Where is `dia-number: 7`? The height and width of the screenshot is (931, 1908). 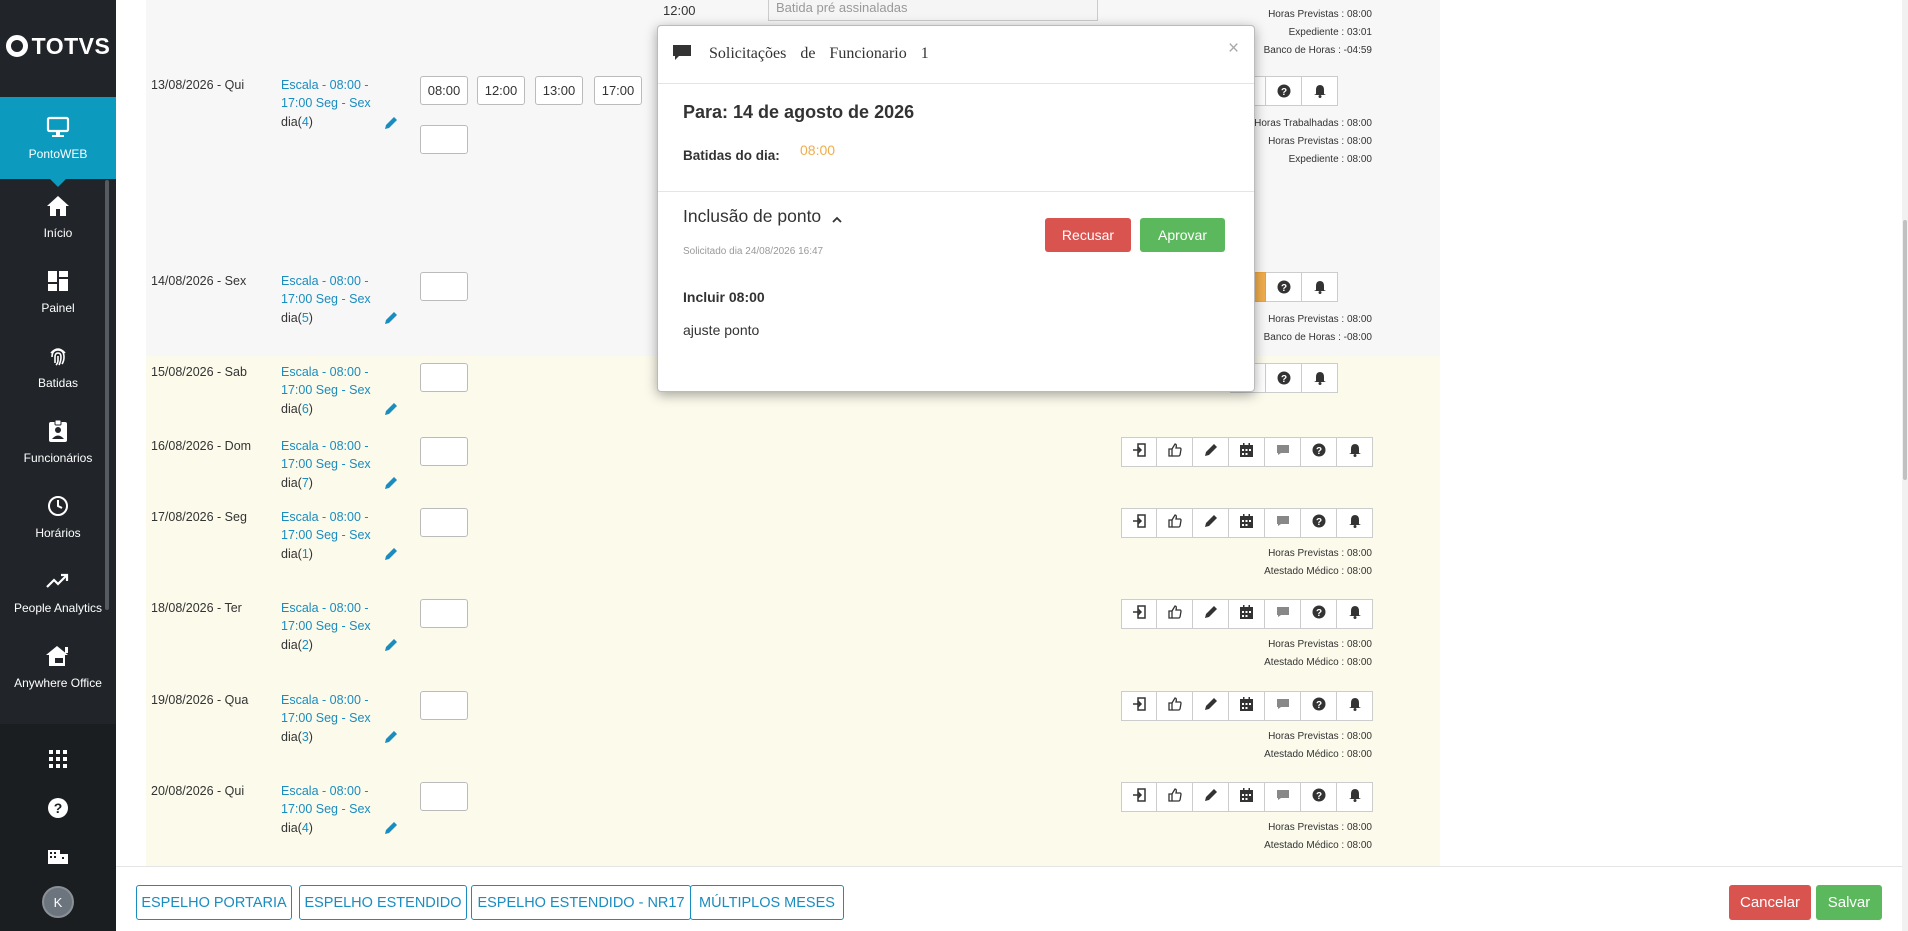 dia-number: 7 is located at coordinates (305, 483).